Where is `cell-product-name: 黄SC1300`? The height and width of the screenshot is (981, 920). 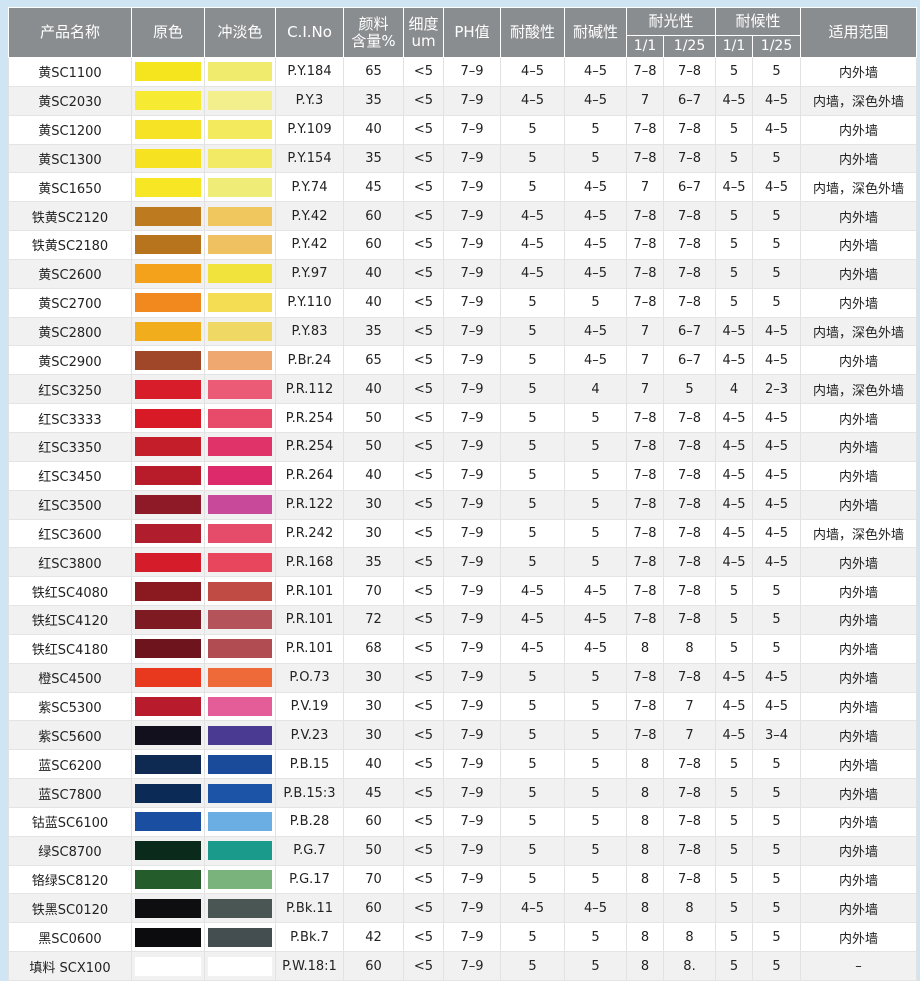 cell-product-name: 黄SC1300 is located at coordinates (70, 159).